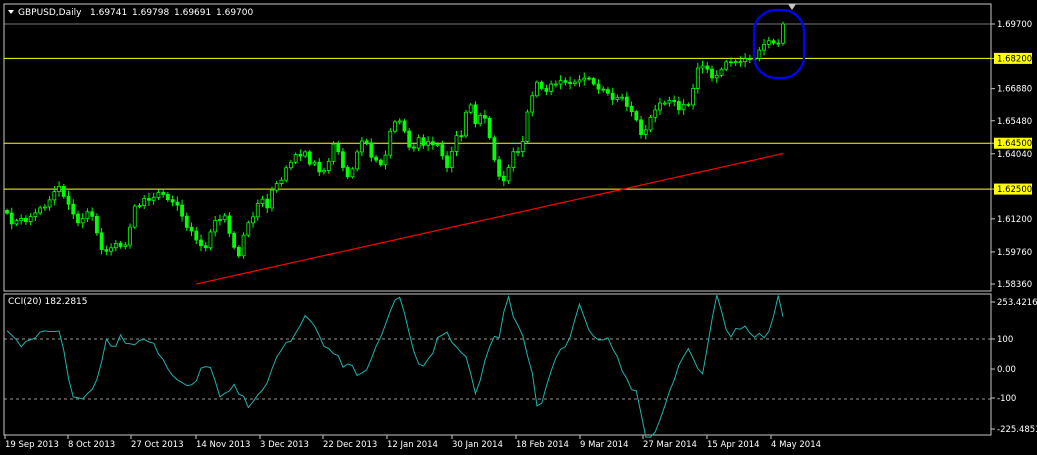 This screenshot has height=455, width=1037. Describe the element at coordinates (284, 445) in the screenshot. I see `time-tick-label: 3 Dec 2013` at that location.